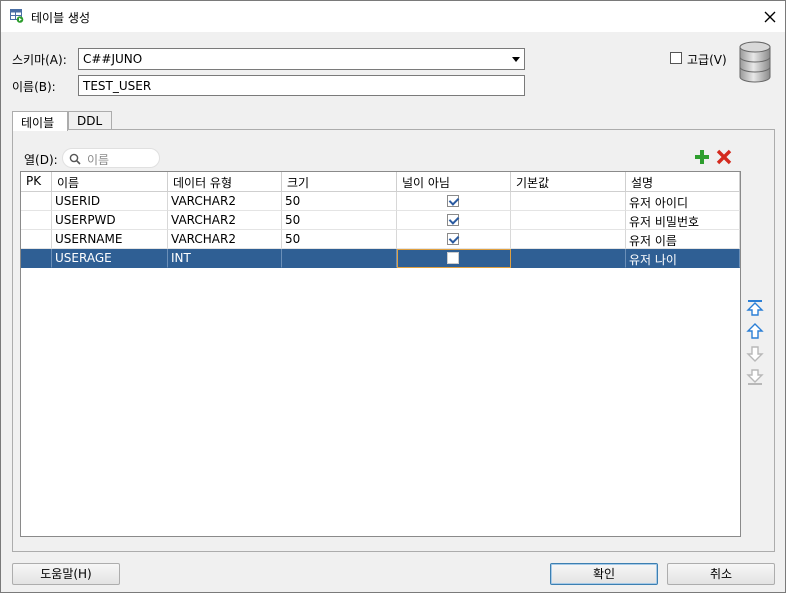 Image resolution: width=786 pixels, height=593 pixels. Describe the element at coordinates (41, 160) in the screenshot. I see `columns-label: 열(D):` at that location.